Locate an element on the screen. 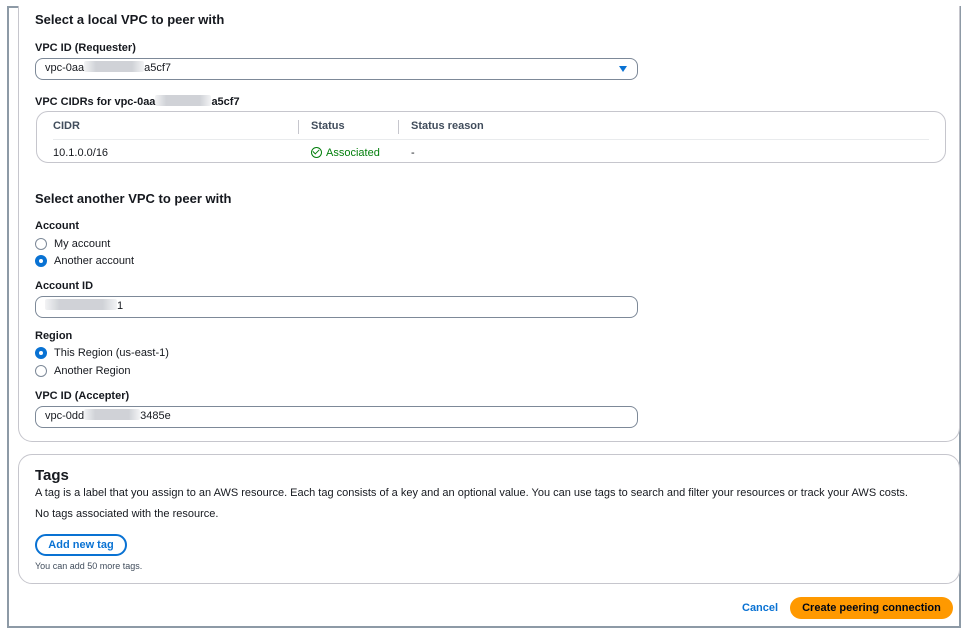  cidrs-label: VPC CIDRs for vpc-0aa a5cf7 is located at coordinates (137, 101).